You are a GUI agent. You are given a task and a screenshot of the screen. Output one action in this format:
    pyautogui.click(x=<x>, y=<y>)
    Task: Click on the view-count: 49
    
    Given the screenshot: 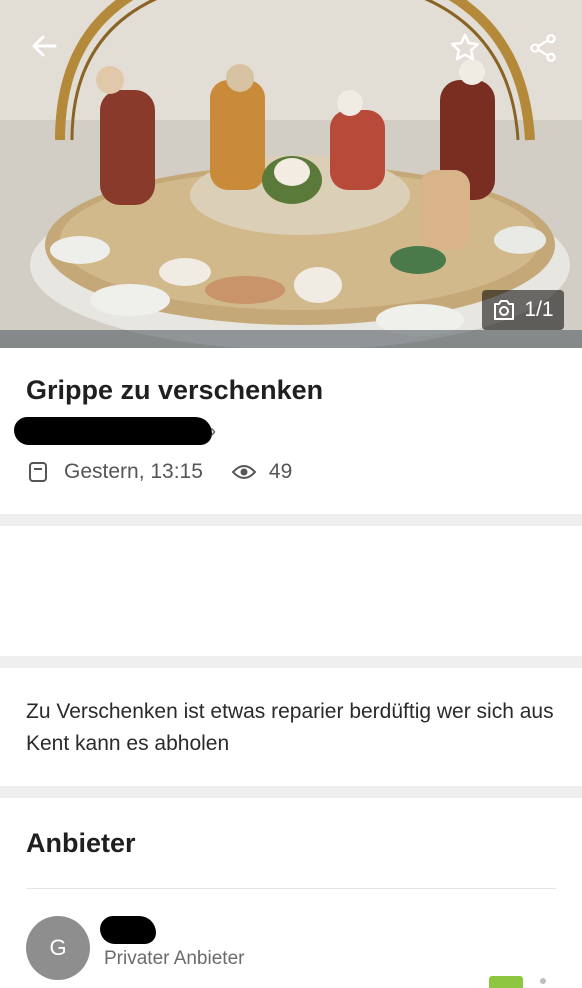 What is the action you would take?
    pyautogui.click(x=280, y=471)
    